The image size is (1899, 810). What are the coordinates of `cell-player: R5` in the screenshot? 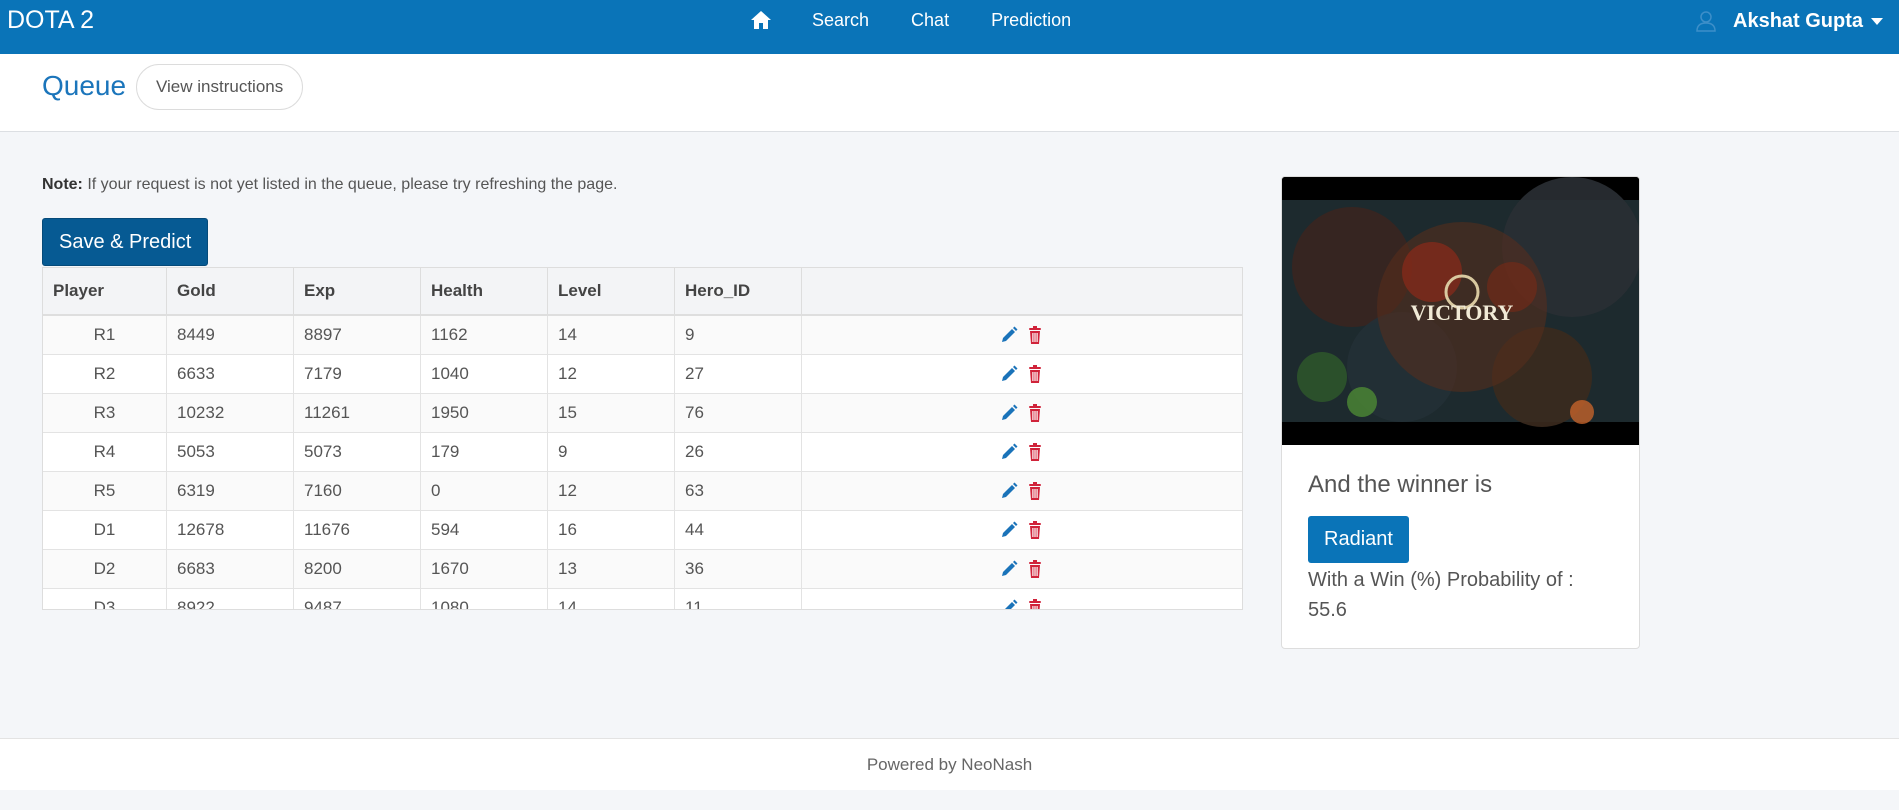 It's located at (105, 491).